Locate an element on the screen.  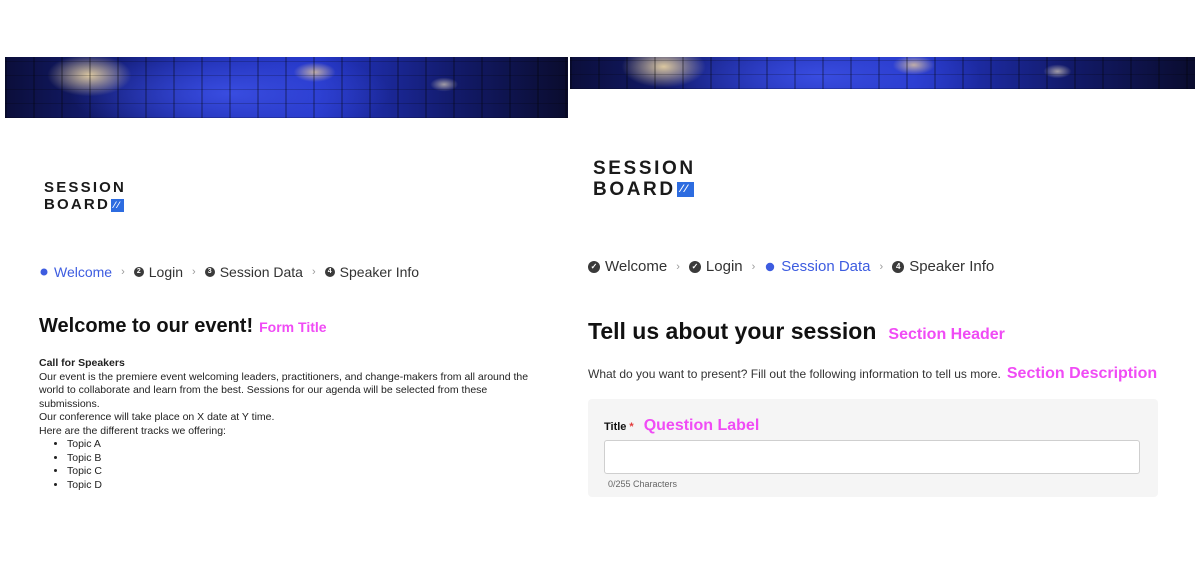
list-item: Topic D is located at coordinates (303, 486).